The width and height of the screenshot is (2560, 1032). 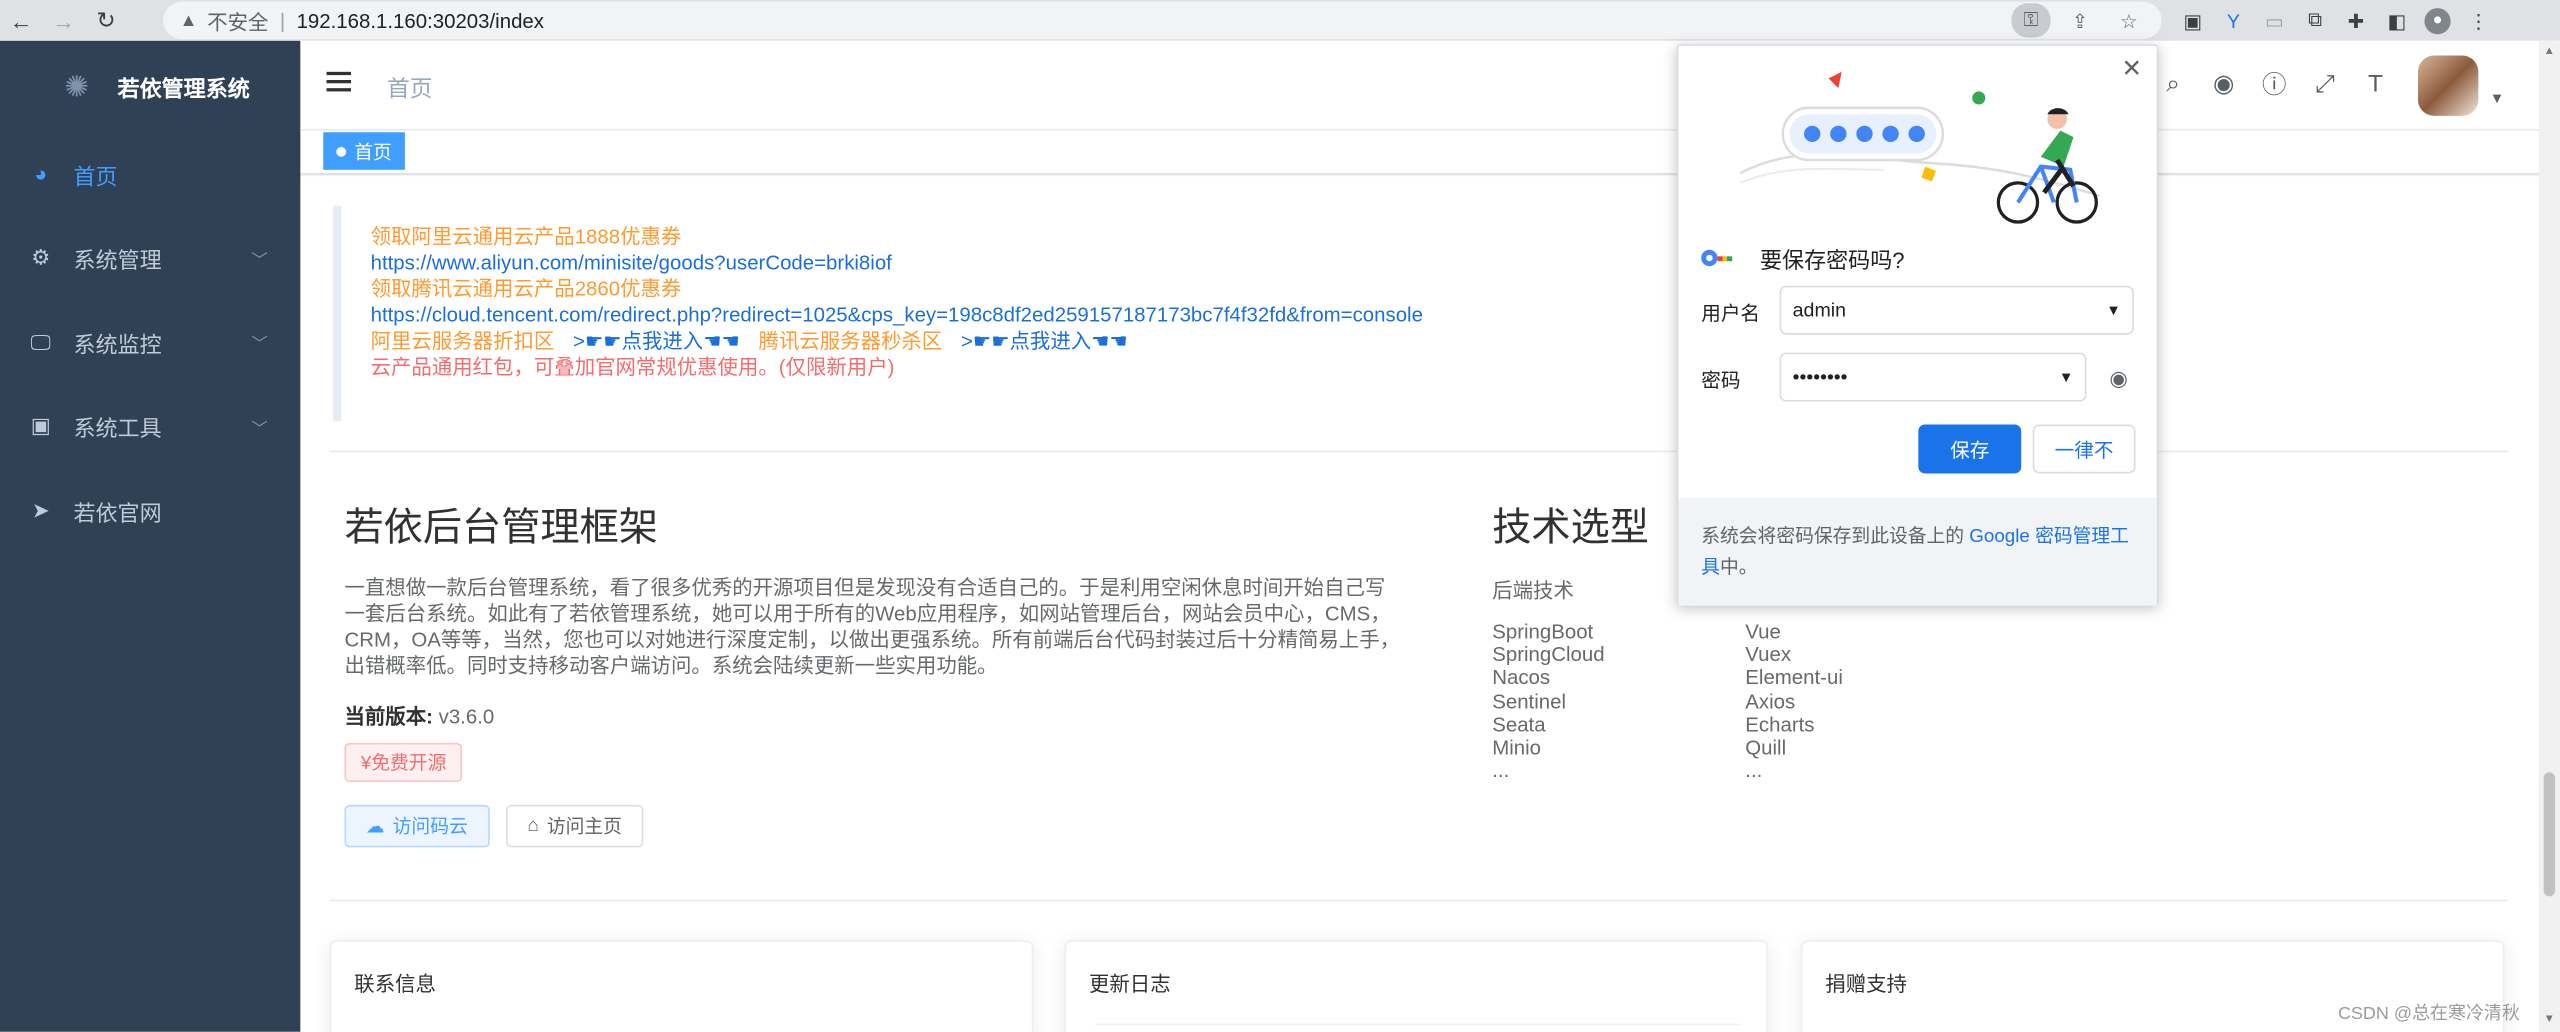 I want to click on sidebar-item-label: 系统工具, so click(x=117, y=429).